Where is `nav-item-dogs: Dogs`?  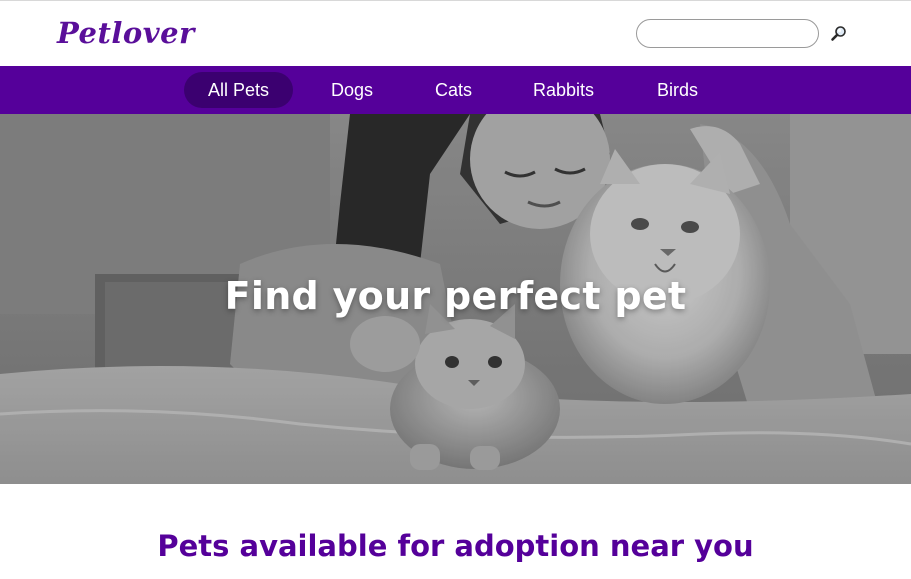 nav-item-dogs: Dogs is located at coordinates (352, 90).